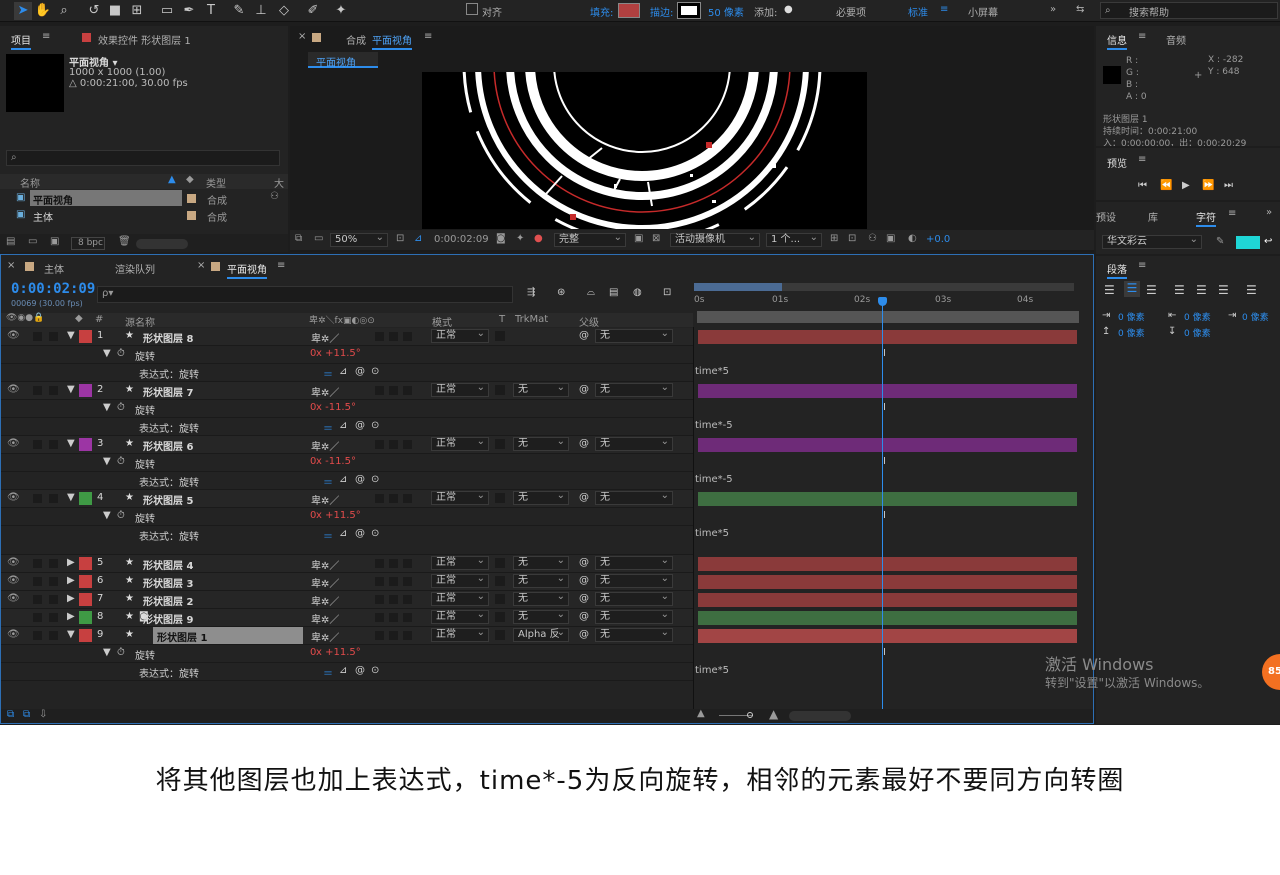  What do you see at coordinates (820, 716) in the screenshot?
I see `timeline-scrollbar` at bounding box center [820, 716].